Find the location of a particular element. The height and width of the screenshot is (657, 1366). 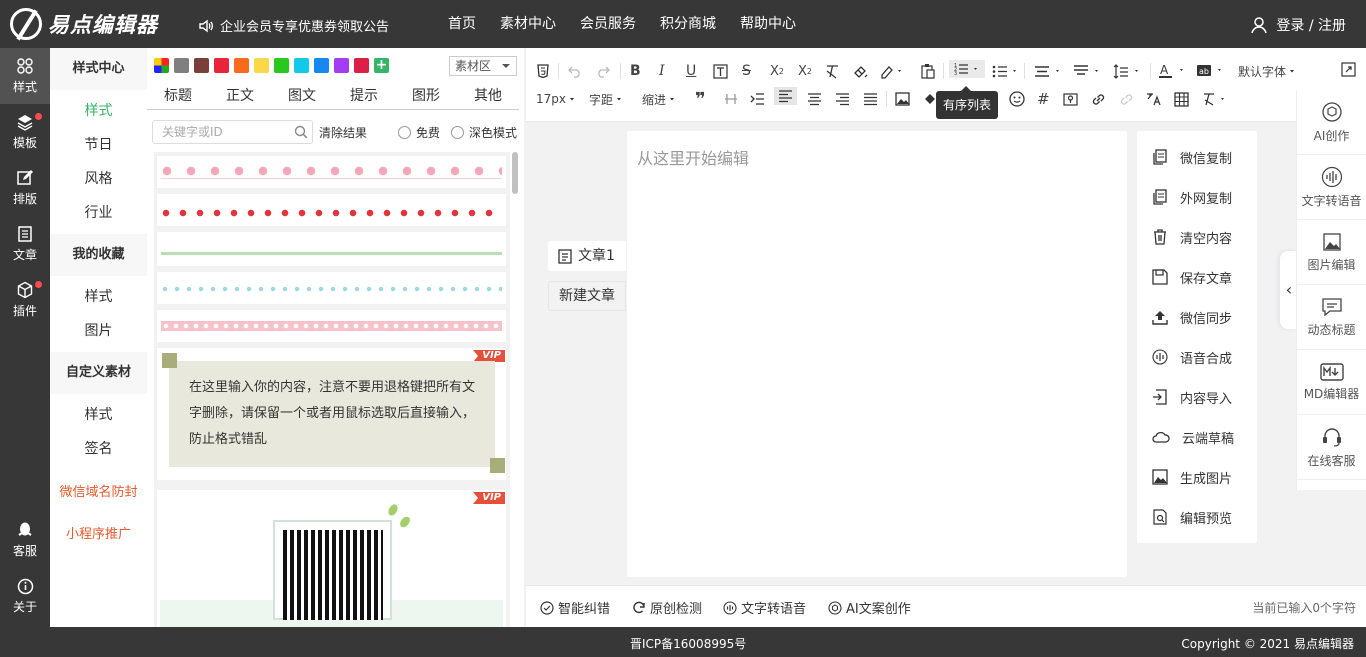

image-edit-button: 图片编辑 is located at coordinates (1331, 252).